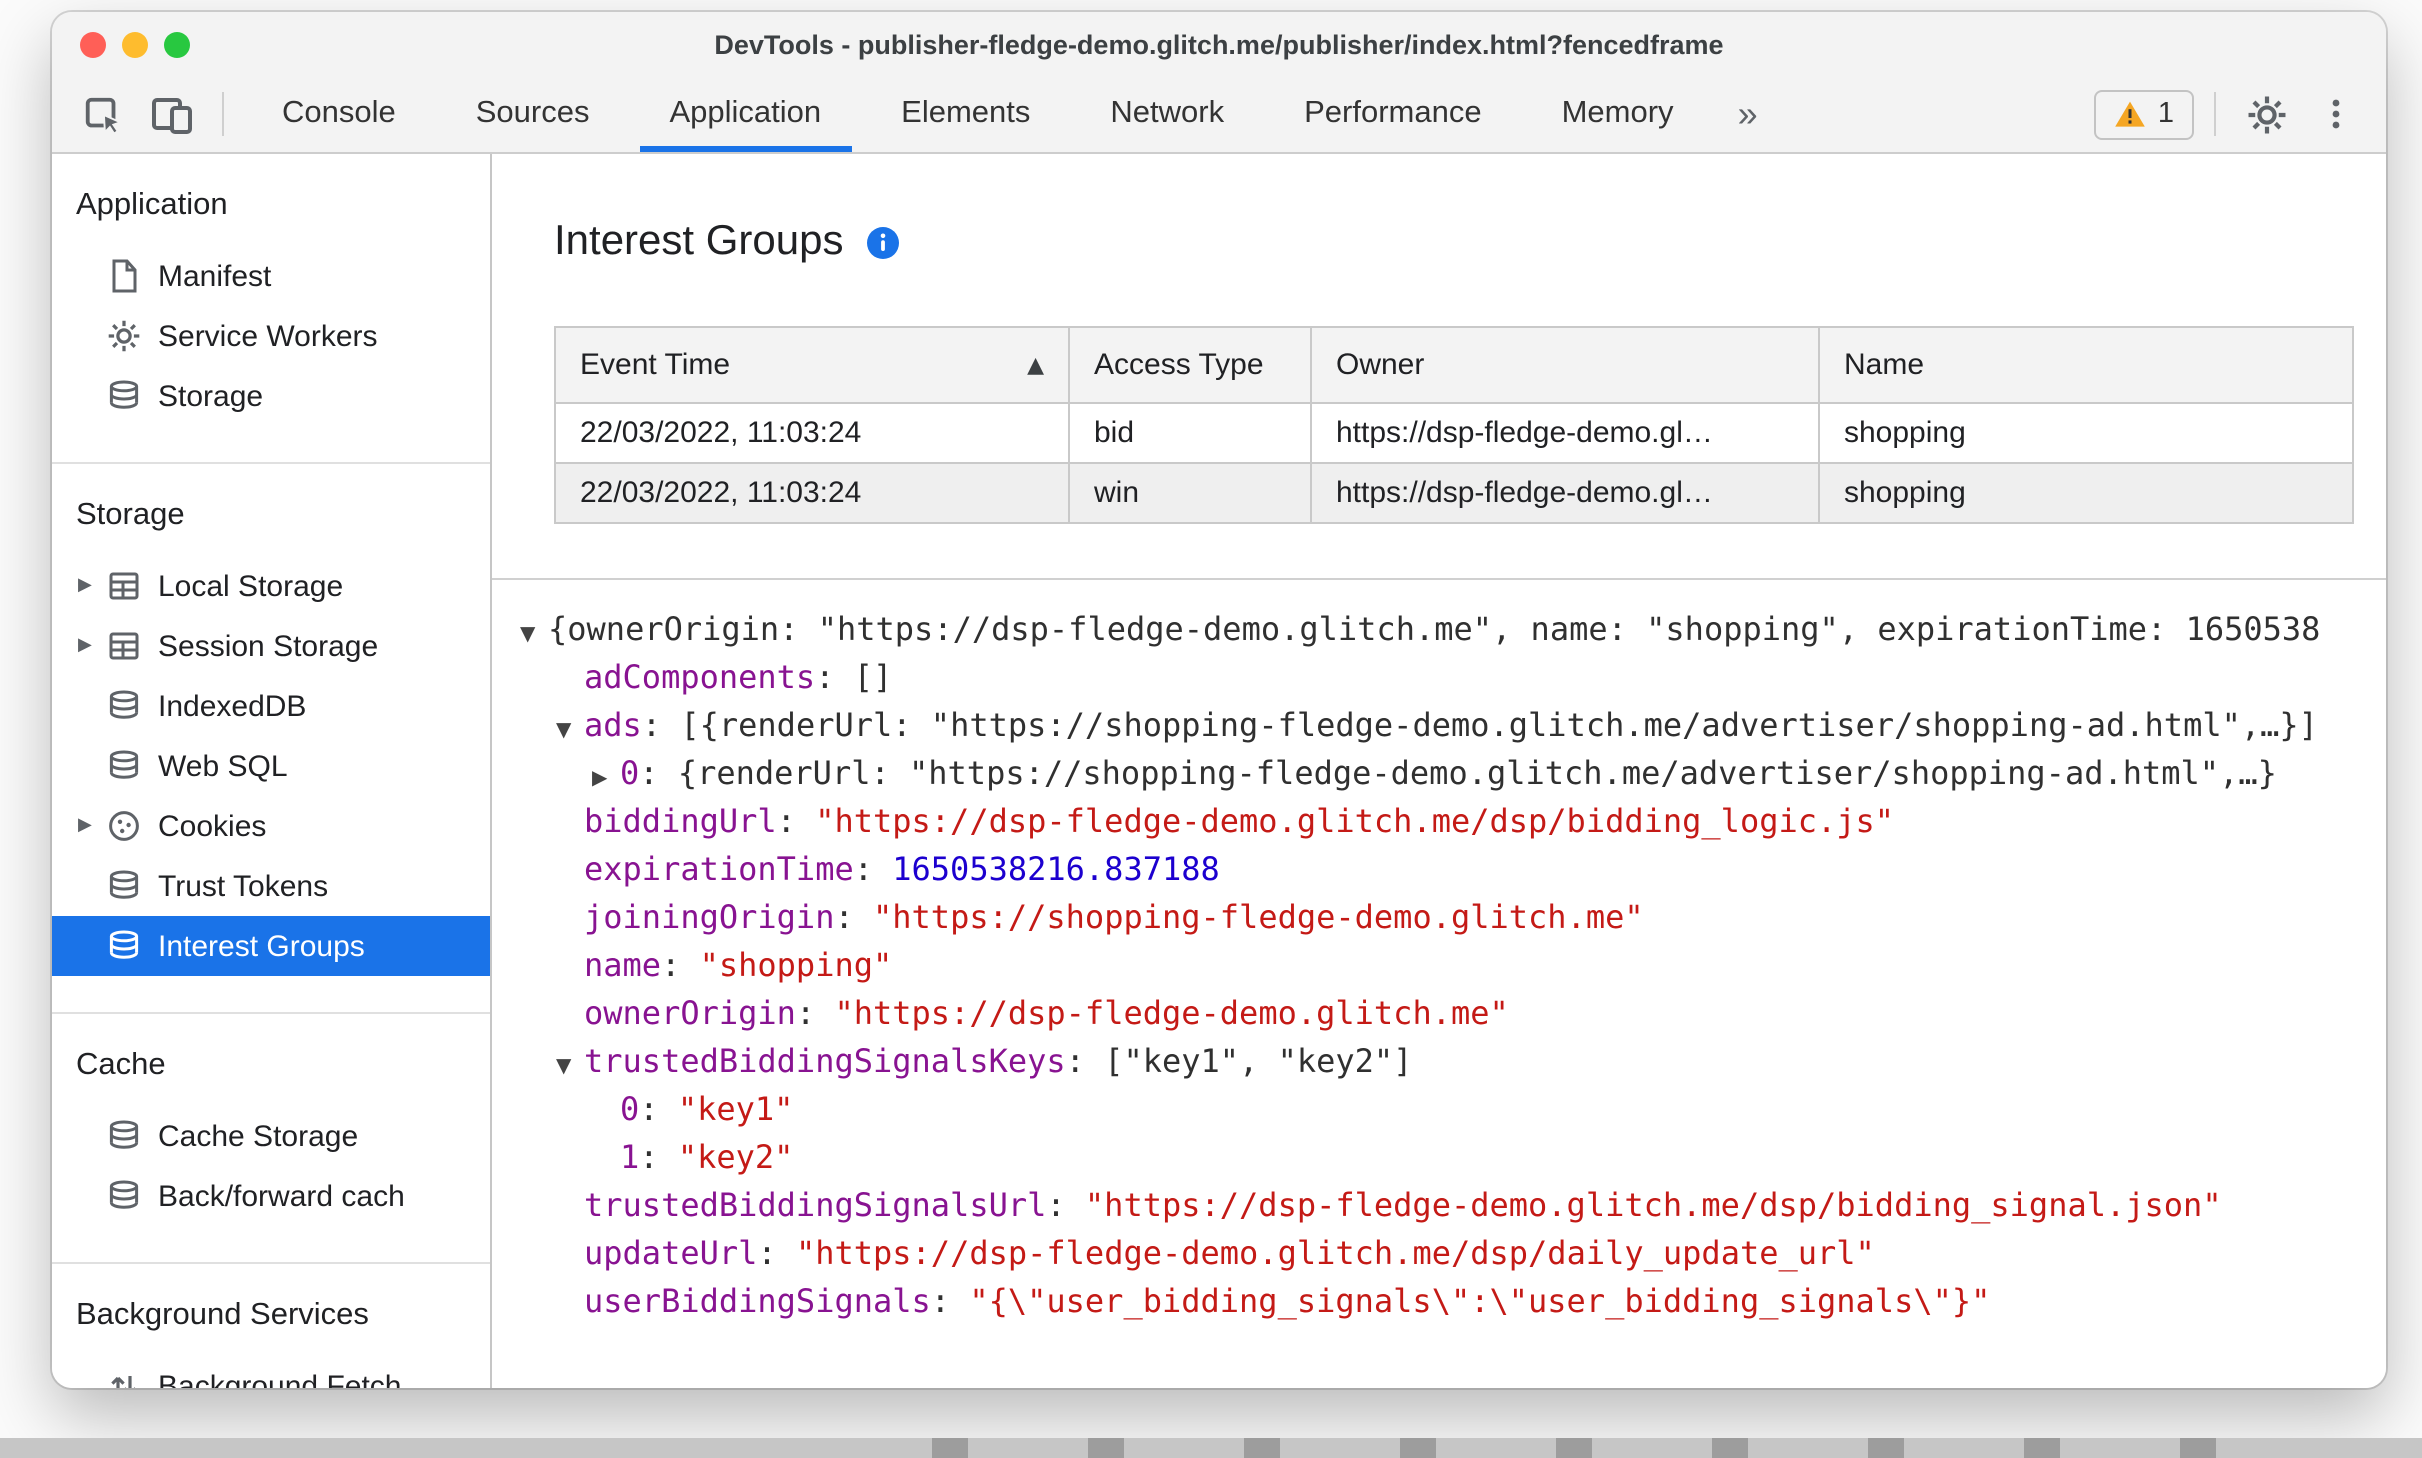  Describe the element at coordinates (124, 826) in the screenshot. I see `cookie-icon` at that location.